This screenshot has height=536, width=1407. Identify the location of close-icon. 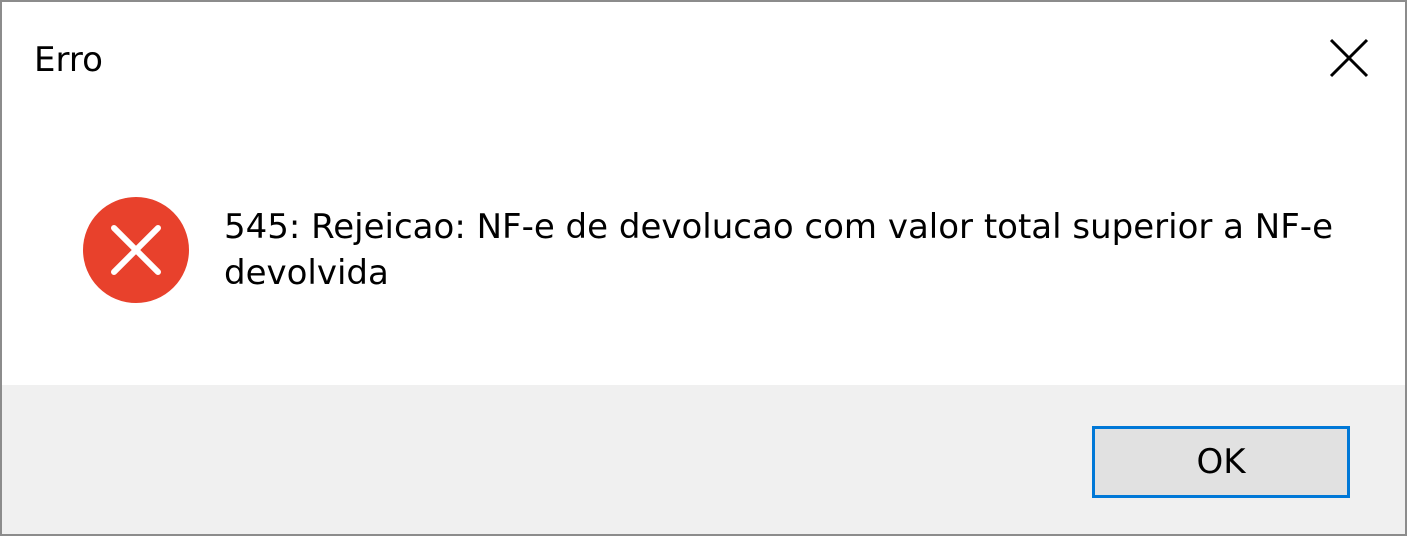
(1349, 58).